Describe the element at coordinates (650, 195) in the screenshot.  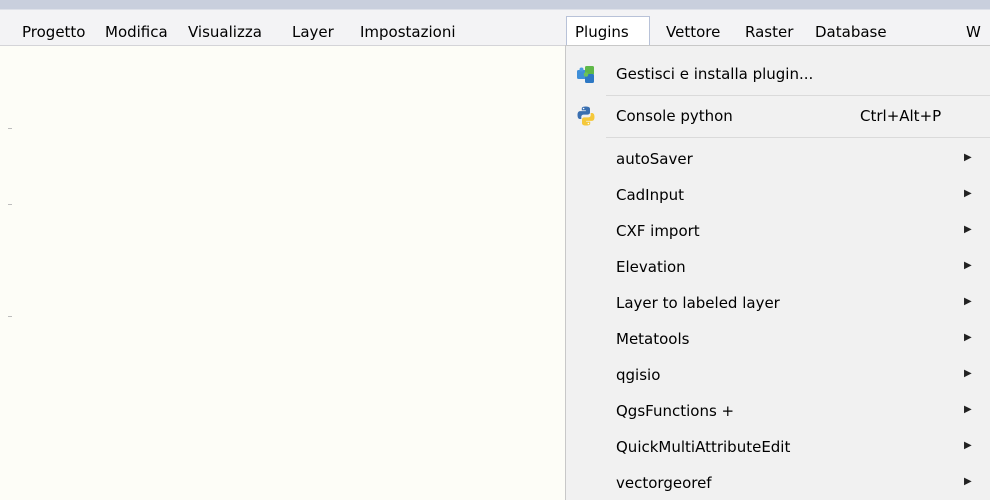
I see `submenu-label: CadInput` at that location.